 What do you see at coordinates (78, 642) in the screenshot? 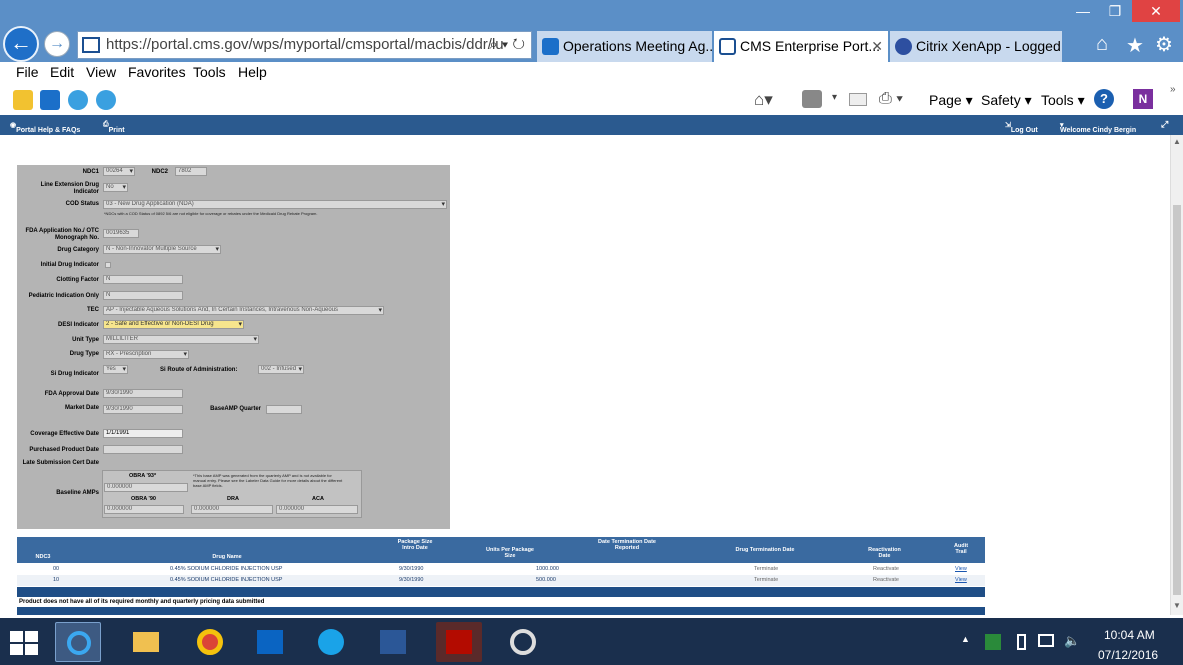
I see `ie-taskbar-icon` at bounding box center [78, 642].